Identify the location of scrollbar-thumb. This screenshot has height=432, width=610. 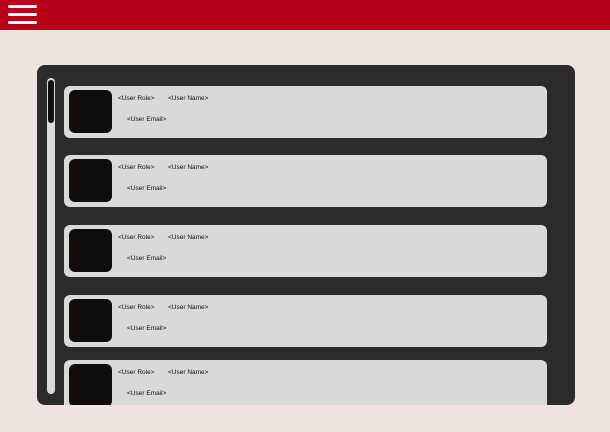
(51, 101).